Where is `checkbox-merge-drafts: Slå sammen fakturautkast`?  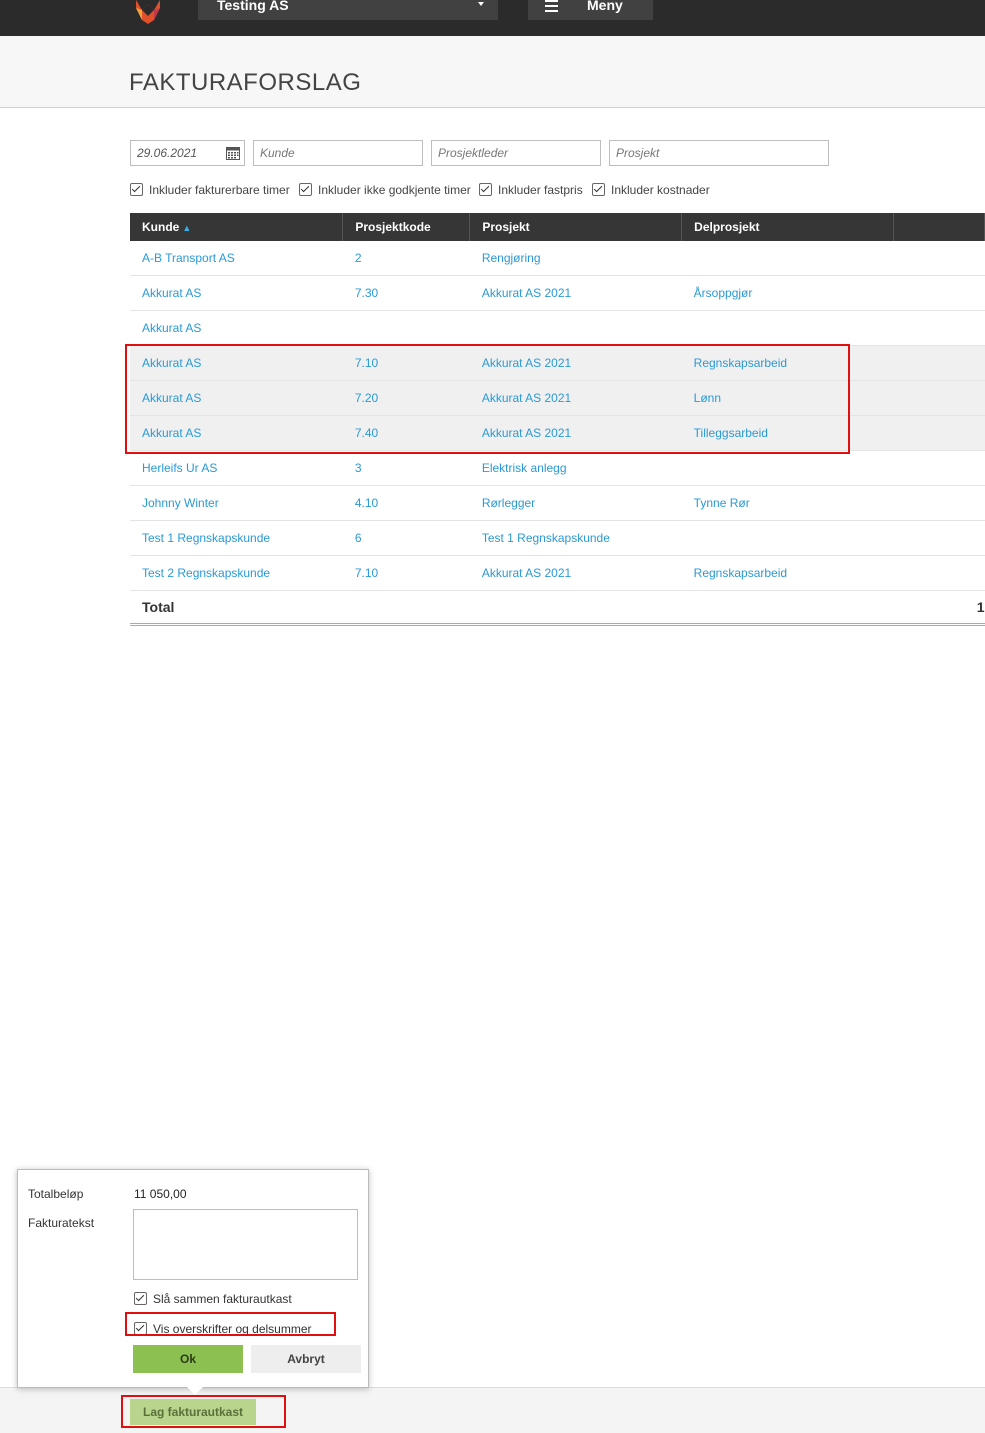 checkbox-merge-drafts: Slå sammen fakturautkast is located at coordinates (213, 1299).